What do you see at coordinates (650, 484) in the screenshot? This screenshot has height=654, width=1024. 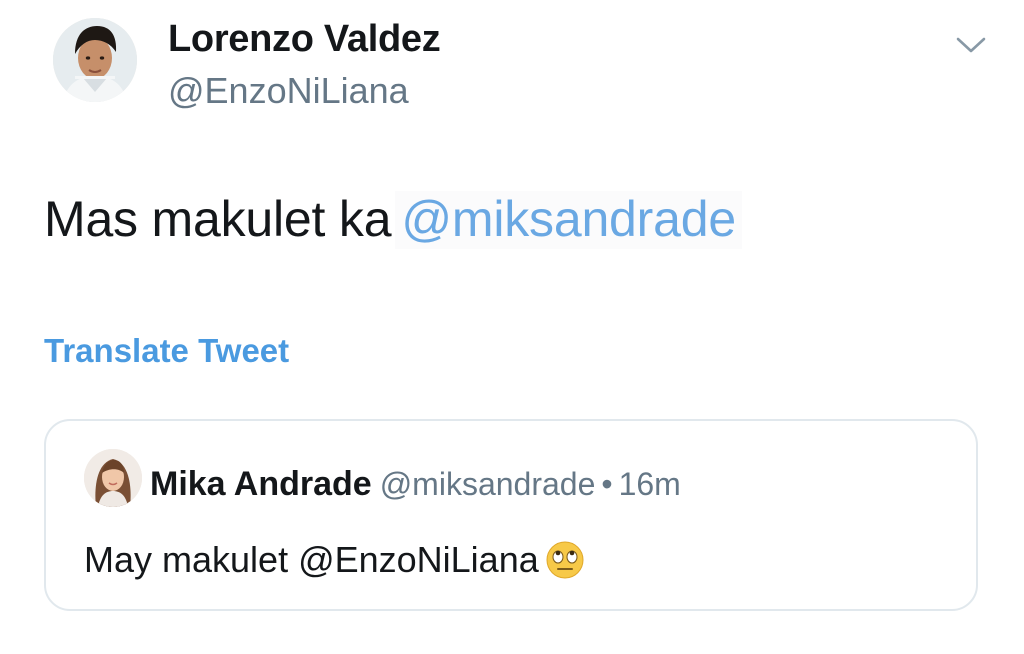 I see `quoted-timestamp: 16m` at bounding box center [650, 484].